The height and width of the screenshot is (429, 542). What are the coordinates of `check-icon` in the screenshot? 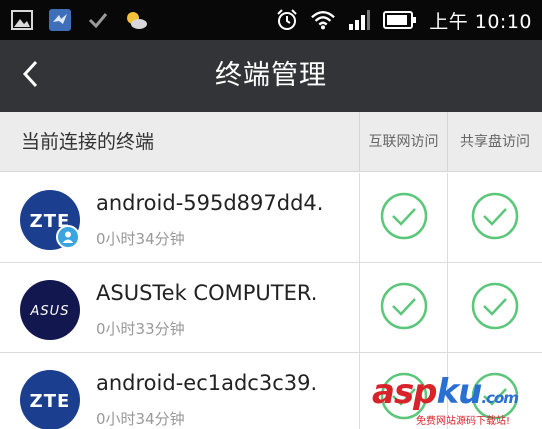 It's located at (98, 20).